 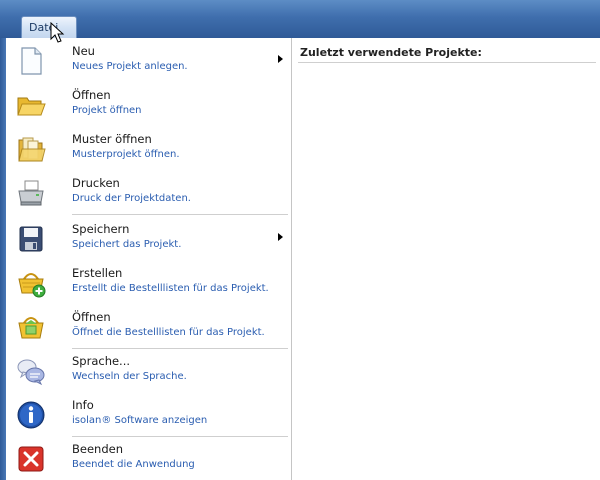 What do you see at coordinates (148, 104) in the screenshot?
I see `menu-item-open: Öffnen Projekt öffnen` at bounding box center [148, 104].